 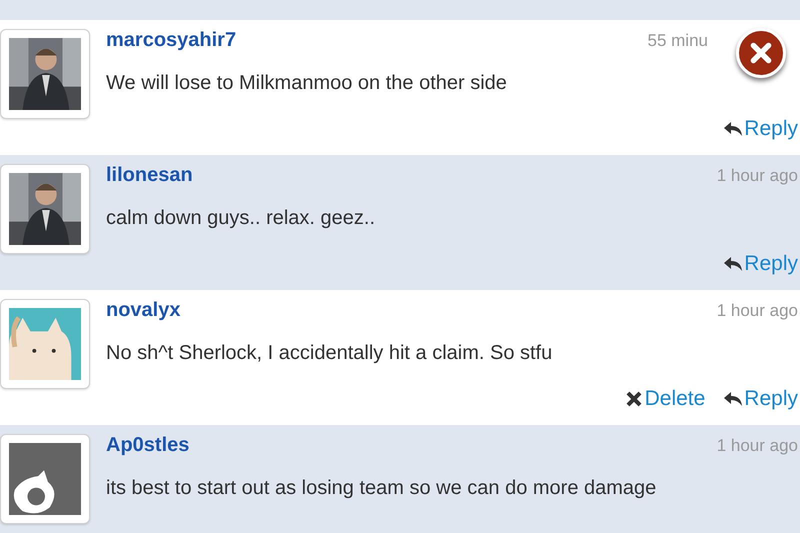 What do you see at coordinates (143, 310) in the screenshot?
I see `username: novalyx` at bounding box center [143, 310].